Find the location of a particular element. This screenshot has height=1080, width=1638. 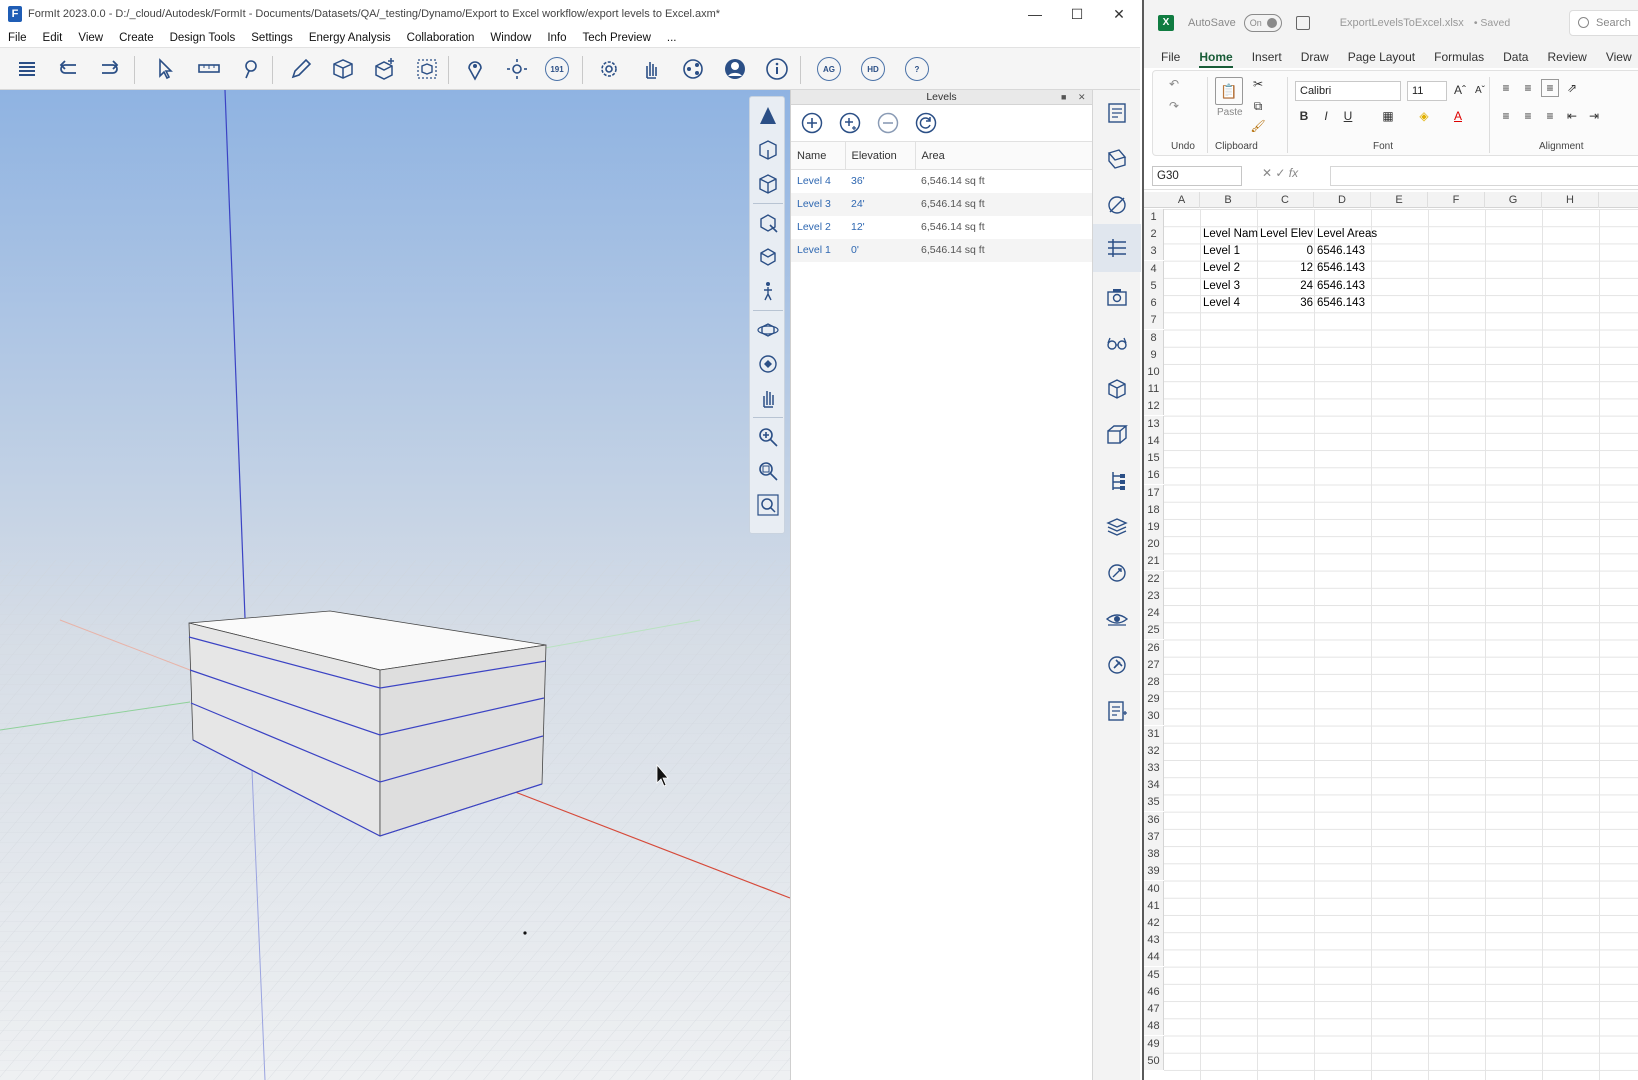

iso-view-icon is located at coordinates (768, 184).